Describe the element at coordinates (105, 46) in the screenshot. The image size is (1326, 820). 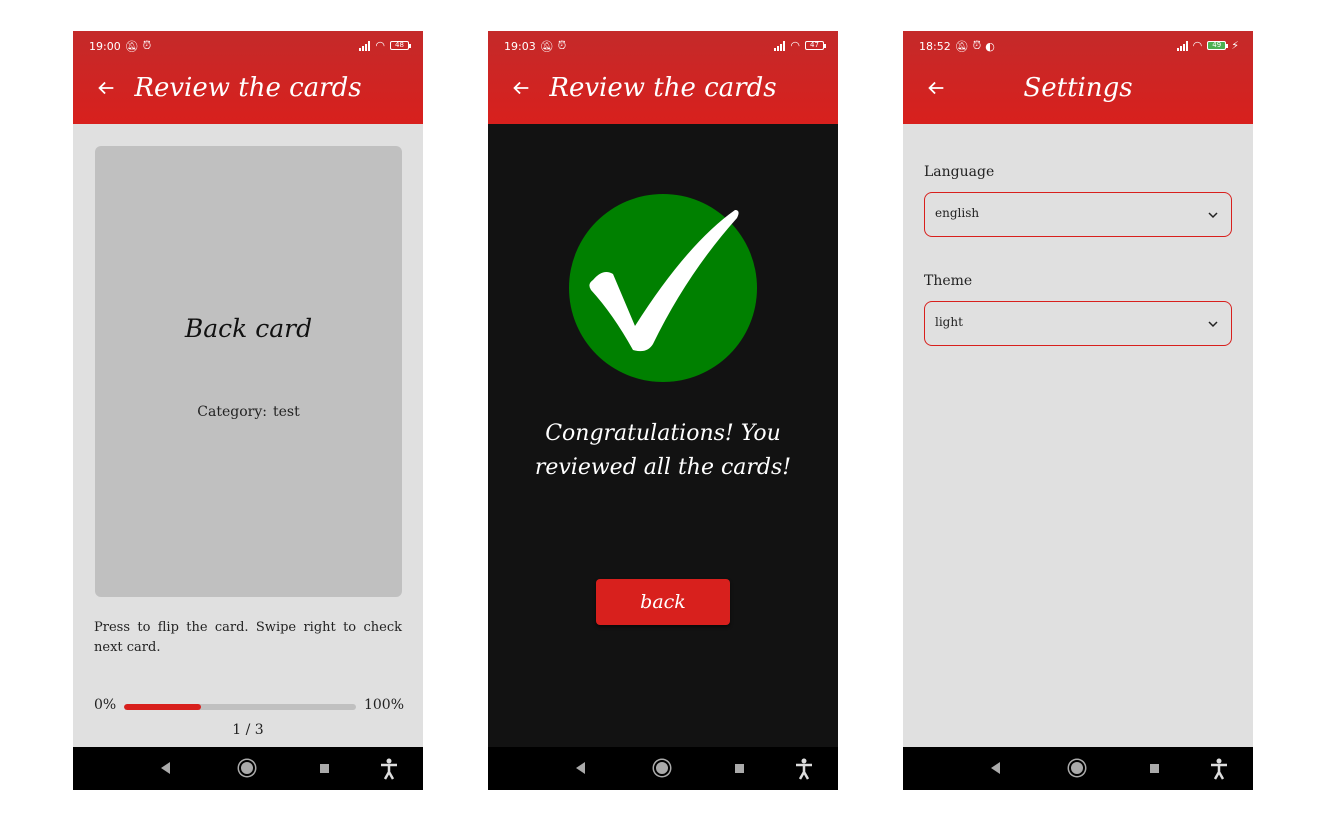
I see `status-time: 19:00` at that location.